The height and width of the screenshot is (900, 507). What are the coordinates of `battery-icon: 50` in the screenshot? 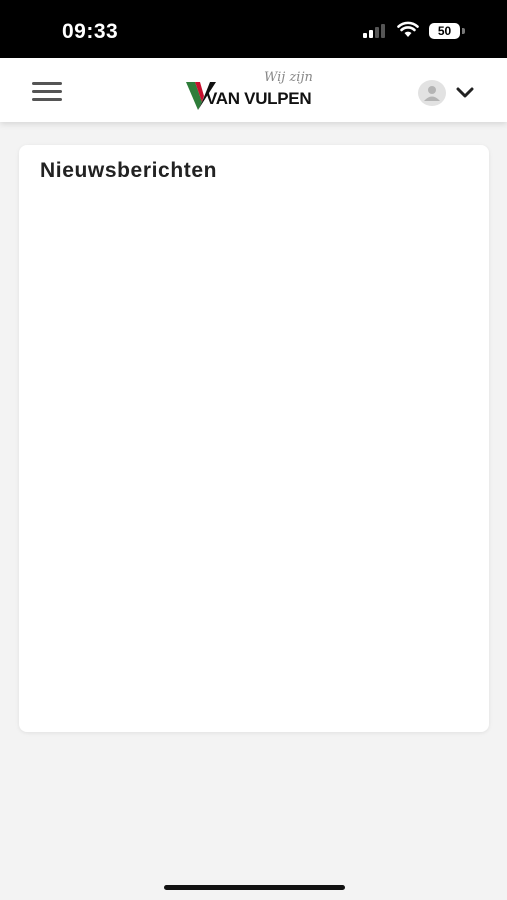 It's located at (444, 31).